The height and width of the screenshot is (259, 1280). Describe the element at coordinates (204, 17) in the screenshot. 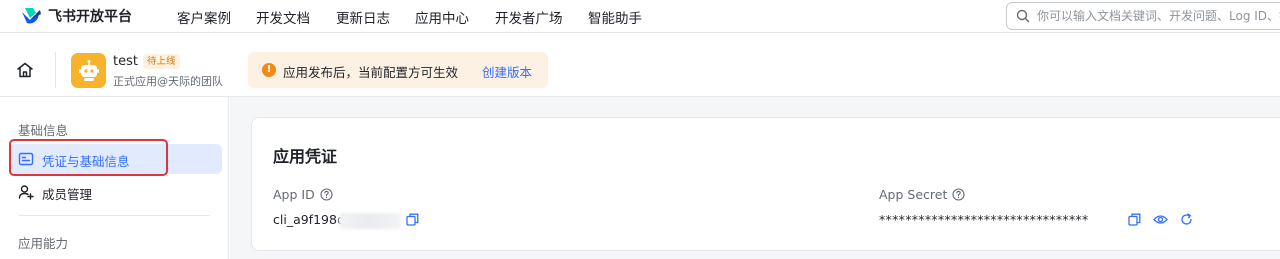

I see `nav-customer-cases: 客户案例` at that location.